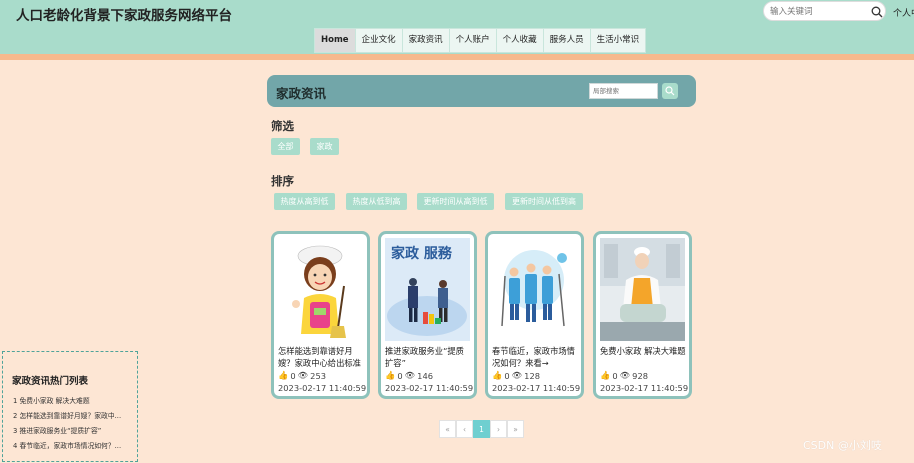  I want to click on next-page-button: ›, so click(498, 429).